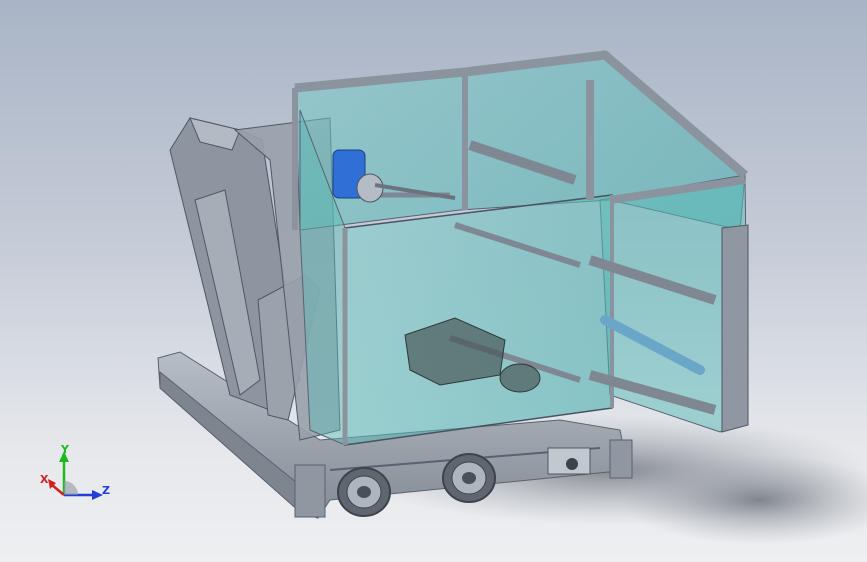  What do you see at coordinates (65, 450) in the screenshot?
I see `y-axis-label: Y` at bounding box center [65, 450].